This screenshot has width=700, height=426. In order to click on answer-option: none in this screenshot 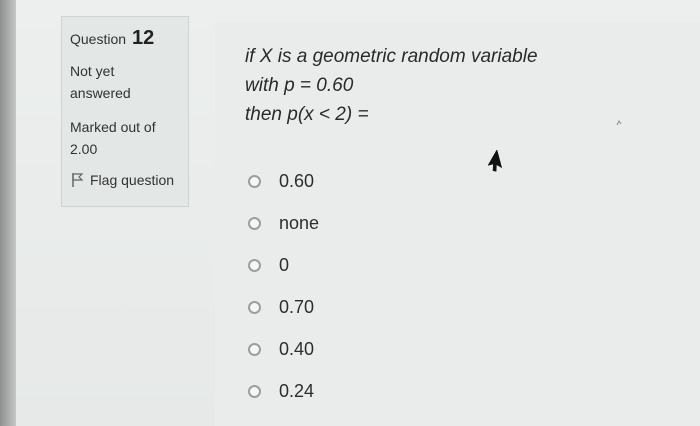, I will do `click(283, 223)`.